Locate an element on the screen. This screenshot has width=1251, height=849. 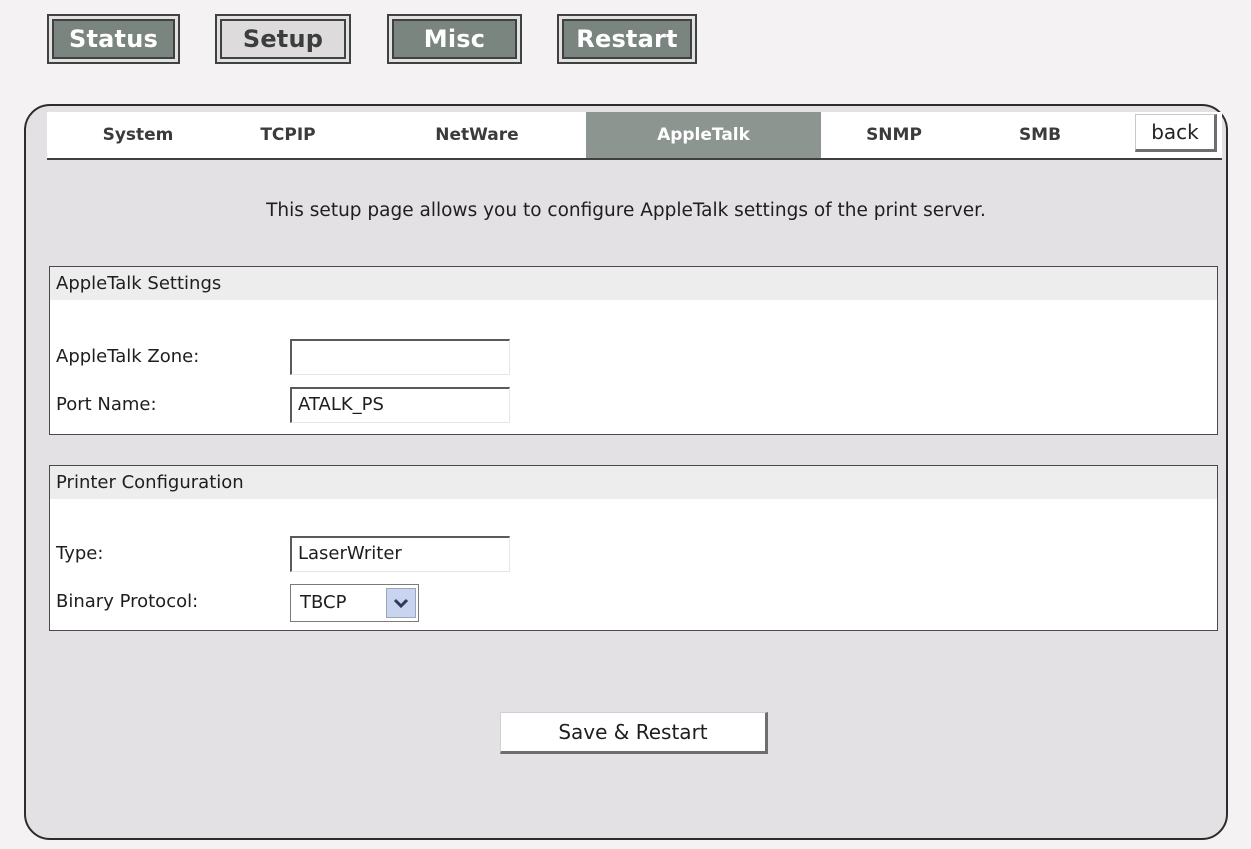
status-button-label: Status is located at coordinates (113, 39).